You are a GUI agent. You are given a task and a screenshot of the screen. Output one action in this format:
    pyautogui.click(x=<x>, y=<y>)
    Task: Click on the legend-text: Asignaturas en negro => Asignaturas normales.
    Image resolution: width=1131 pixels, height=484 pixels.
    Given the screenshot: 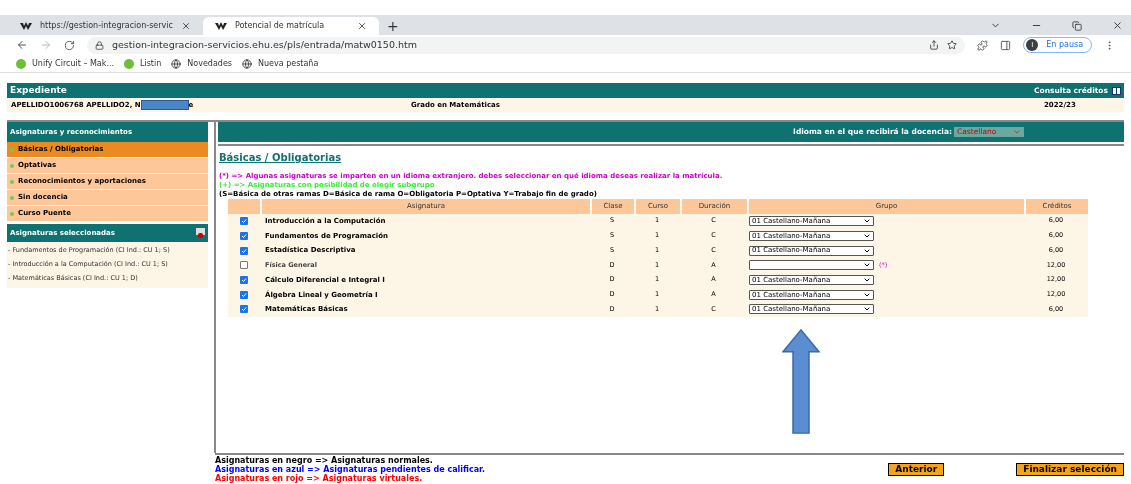 What is the action you would take?
    pyautogui.click(x=324, y=460)
    